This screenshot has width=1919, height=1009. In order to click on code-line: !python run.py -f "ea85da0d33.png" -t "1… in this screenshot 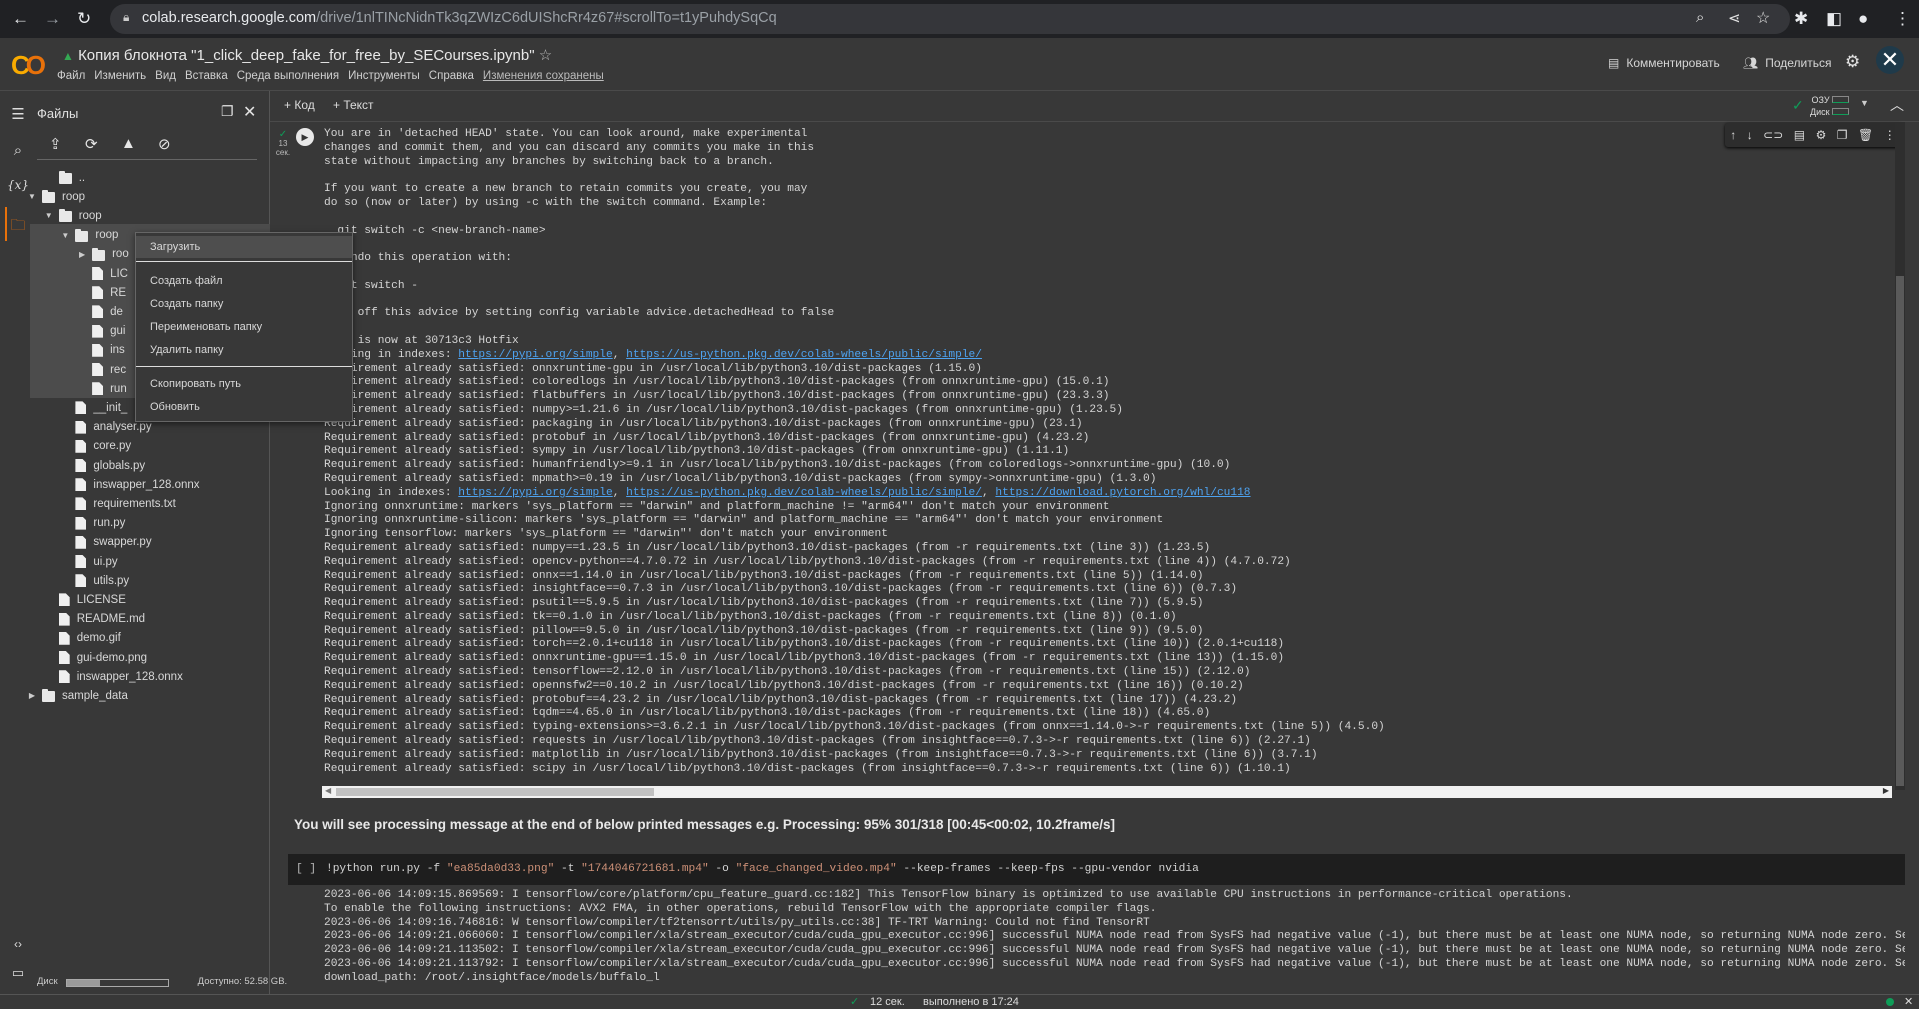, I will do `click(762, 870)`.